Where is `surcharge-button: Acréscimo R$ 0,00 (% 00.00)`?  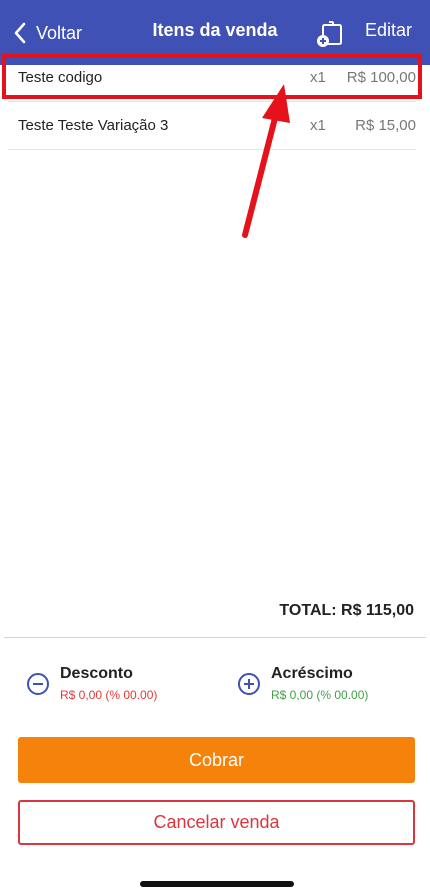
surcharge-button: Acréscimo R$ 0,00 (% 00.00) is located at coordinates (327, 685).